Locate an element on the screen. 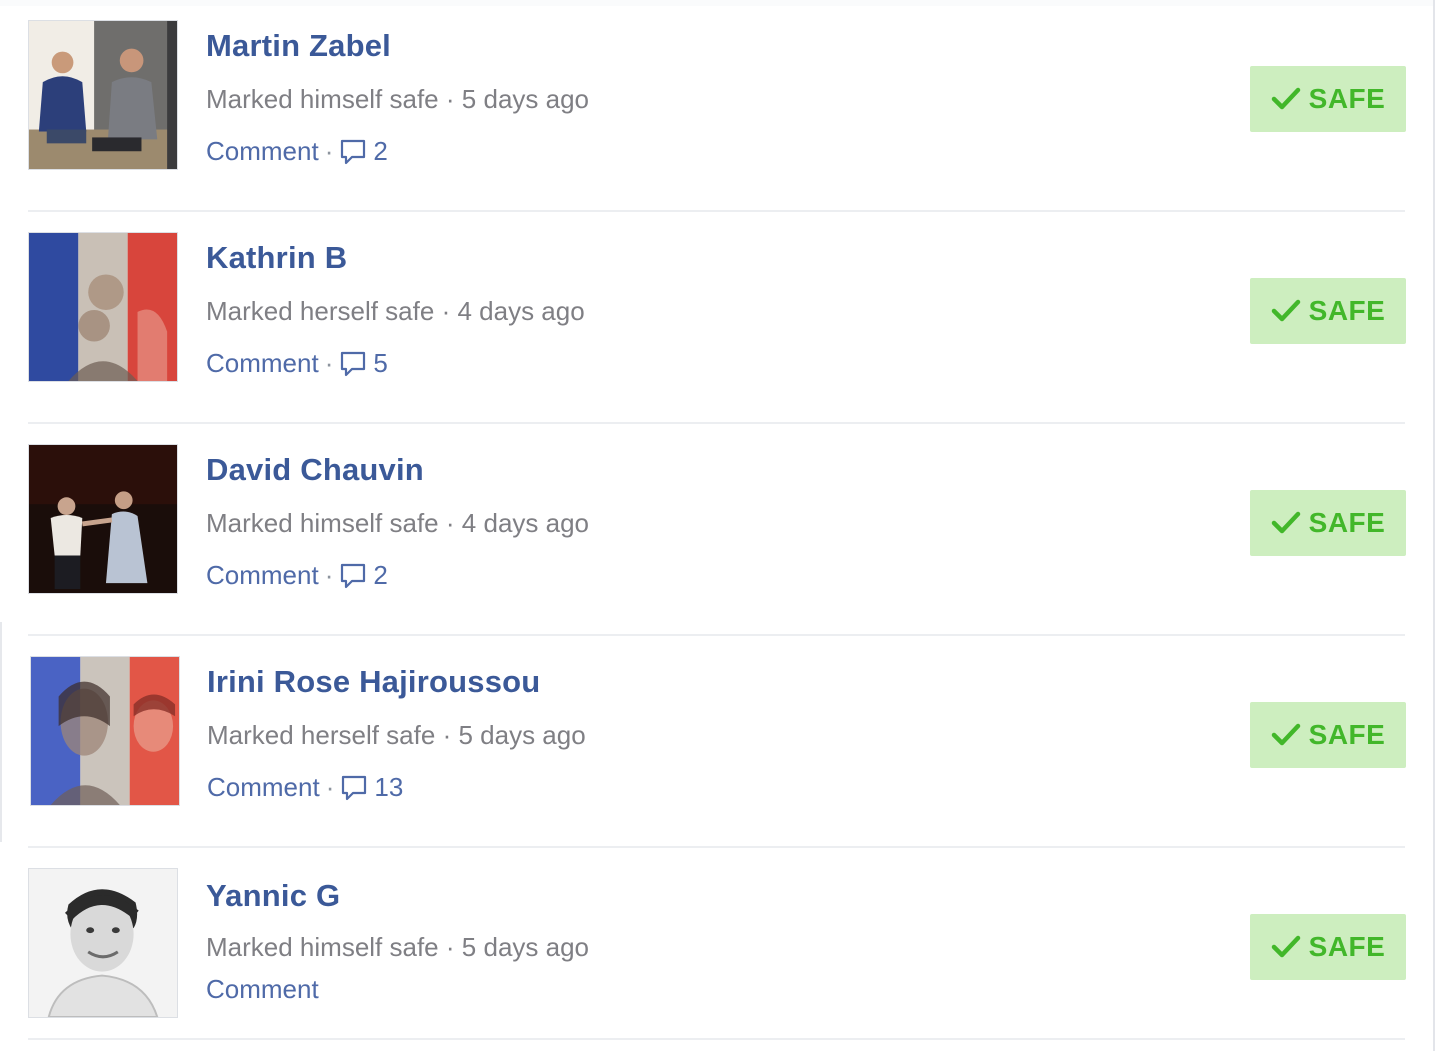  person-name: Irini Rose Hajiroussou is located at coordinates (373, 682).